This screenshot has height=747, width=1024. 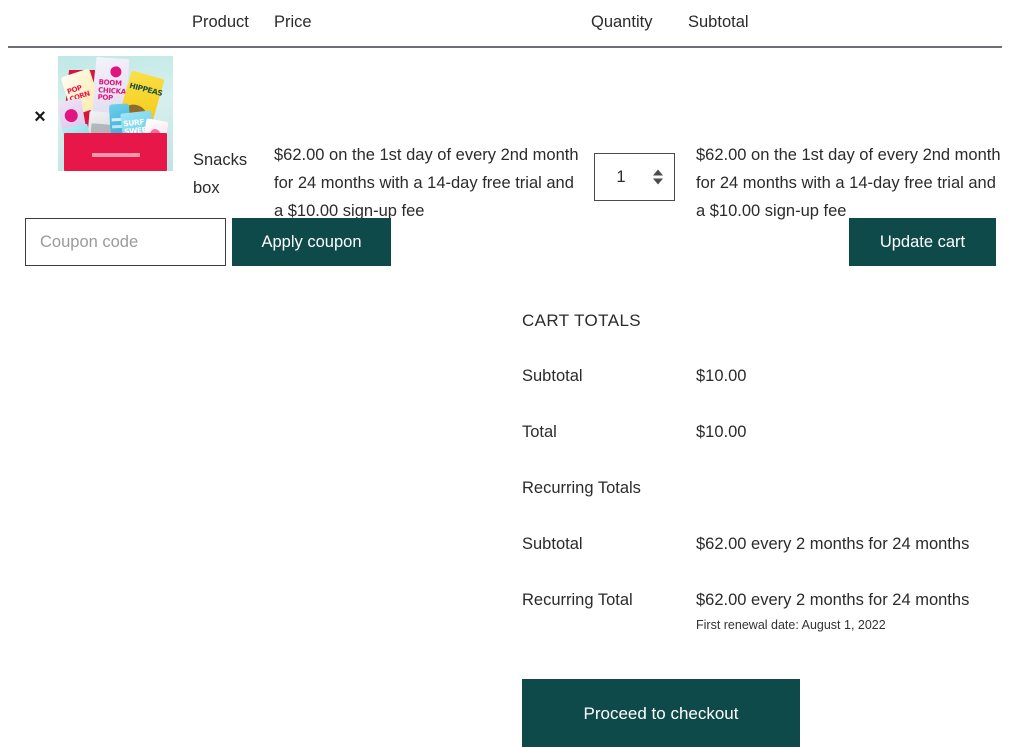 I want to click on quantity-stepper, so click(x=634, y=177).